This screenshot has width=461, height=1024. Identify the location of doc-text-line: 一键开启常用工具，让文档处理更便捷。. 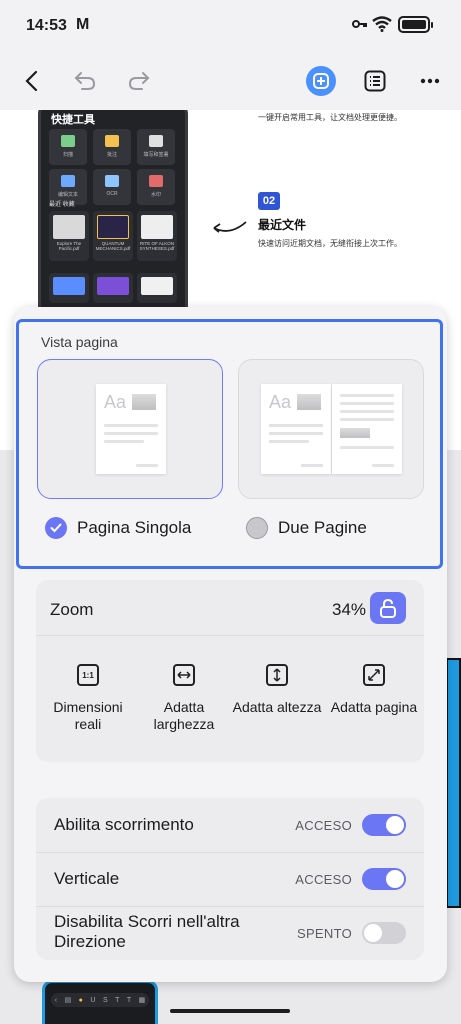
(330, 117).